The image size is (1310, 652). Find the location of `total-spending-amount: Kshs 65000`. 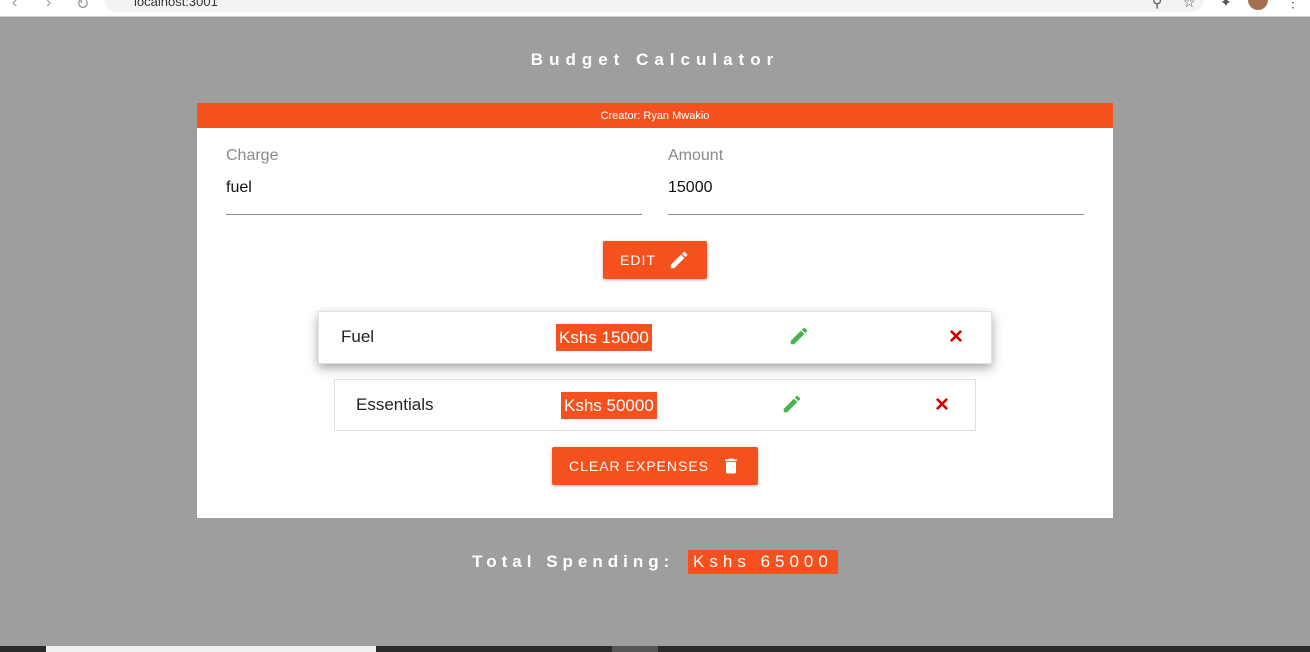

total-spending-amount: Kshs 65000 is located at coordinates (763, 562).